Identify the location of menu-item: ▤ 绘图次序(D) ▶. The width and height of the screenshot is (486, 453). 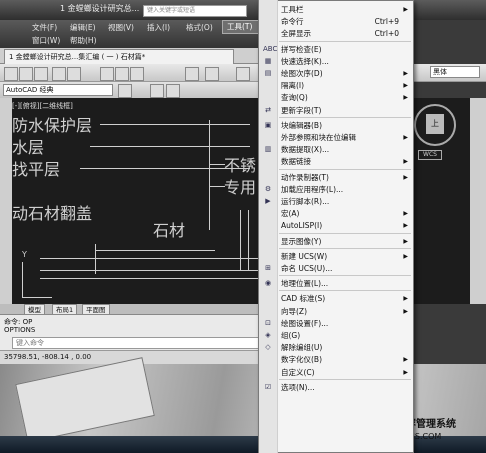
(336, 73).